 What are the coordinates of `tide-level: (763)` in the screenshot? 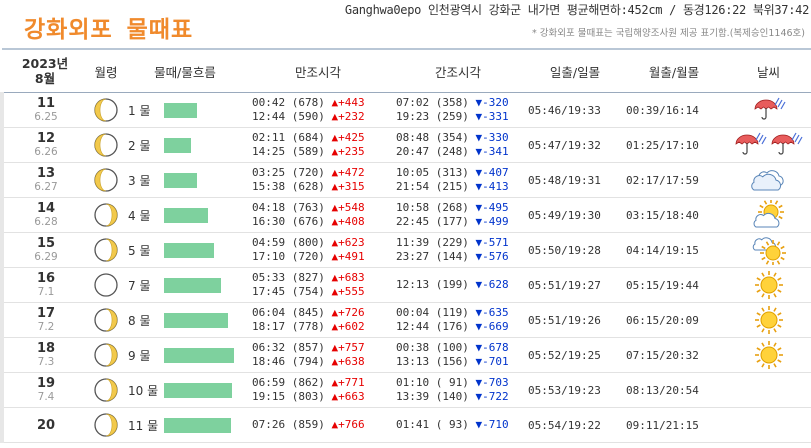 It's located at (308, 207).